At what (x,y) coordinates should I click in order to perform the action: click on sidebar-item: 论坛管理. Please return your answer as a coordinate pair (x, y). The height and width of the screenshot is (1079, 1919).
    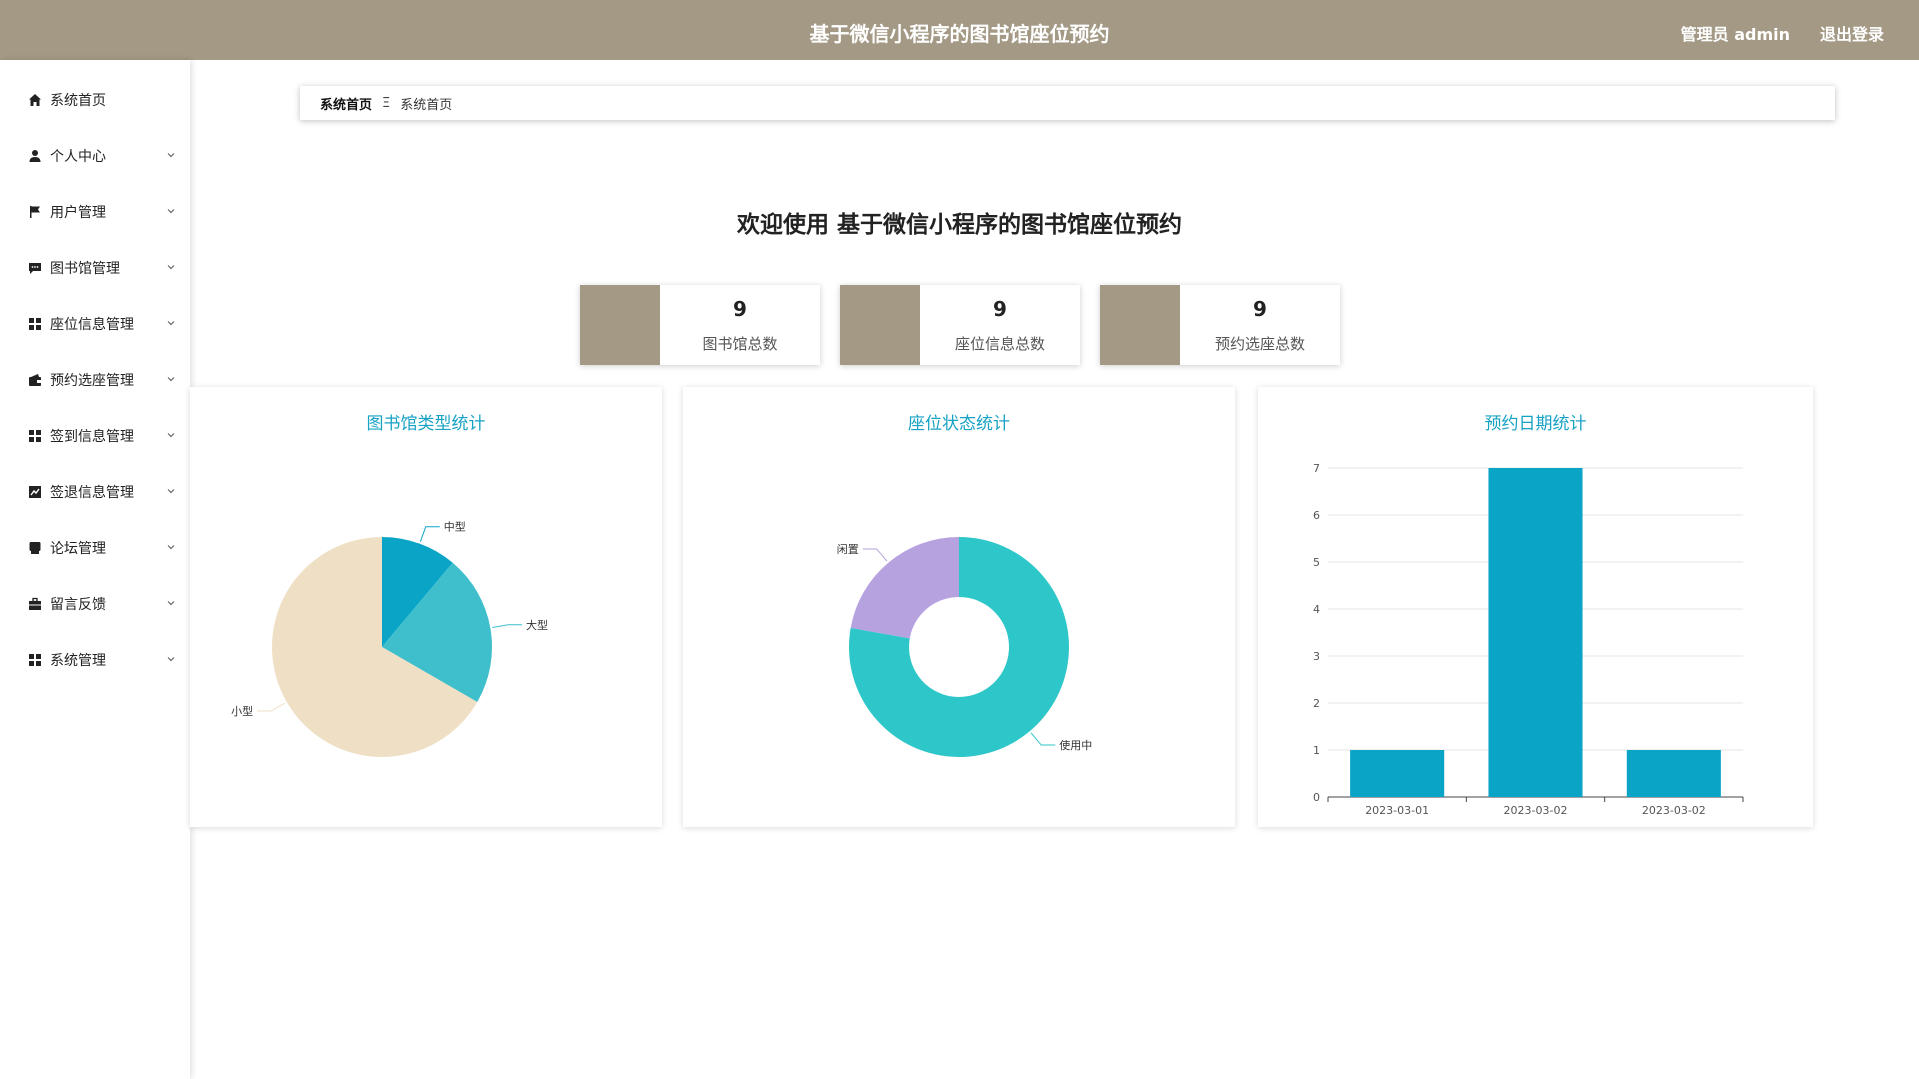
    Looking at the image, I should click on (95, 548).